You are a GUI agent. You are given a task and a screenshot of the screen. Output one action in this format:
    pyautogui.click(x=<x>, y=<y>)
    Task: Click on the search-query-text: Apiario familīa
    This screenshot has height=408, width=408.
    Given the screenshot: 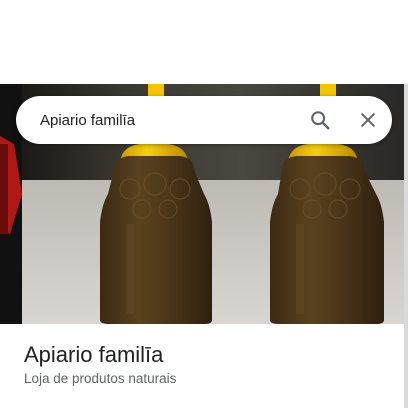 What is the action you would take?
    pyautogui.click(x=168, y=120)
    